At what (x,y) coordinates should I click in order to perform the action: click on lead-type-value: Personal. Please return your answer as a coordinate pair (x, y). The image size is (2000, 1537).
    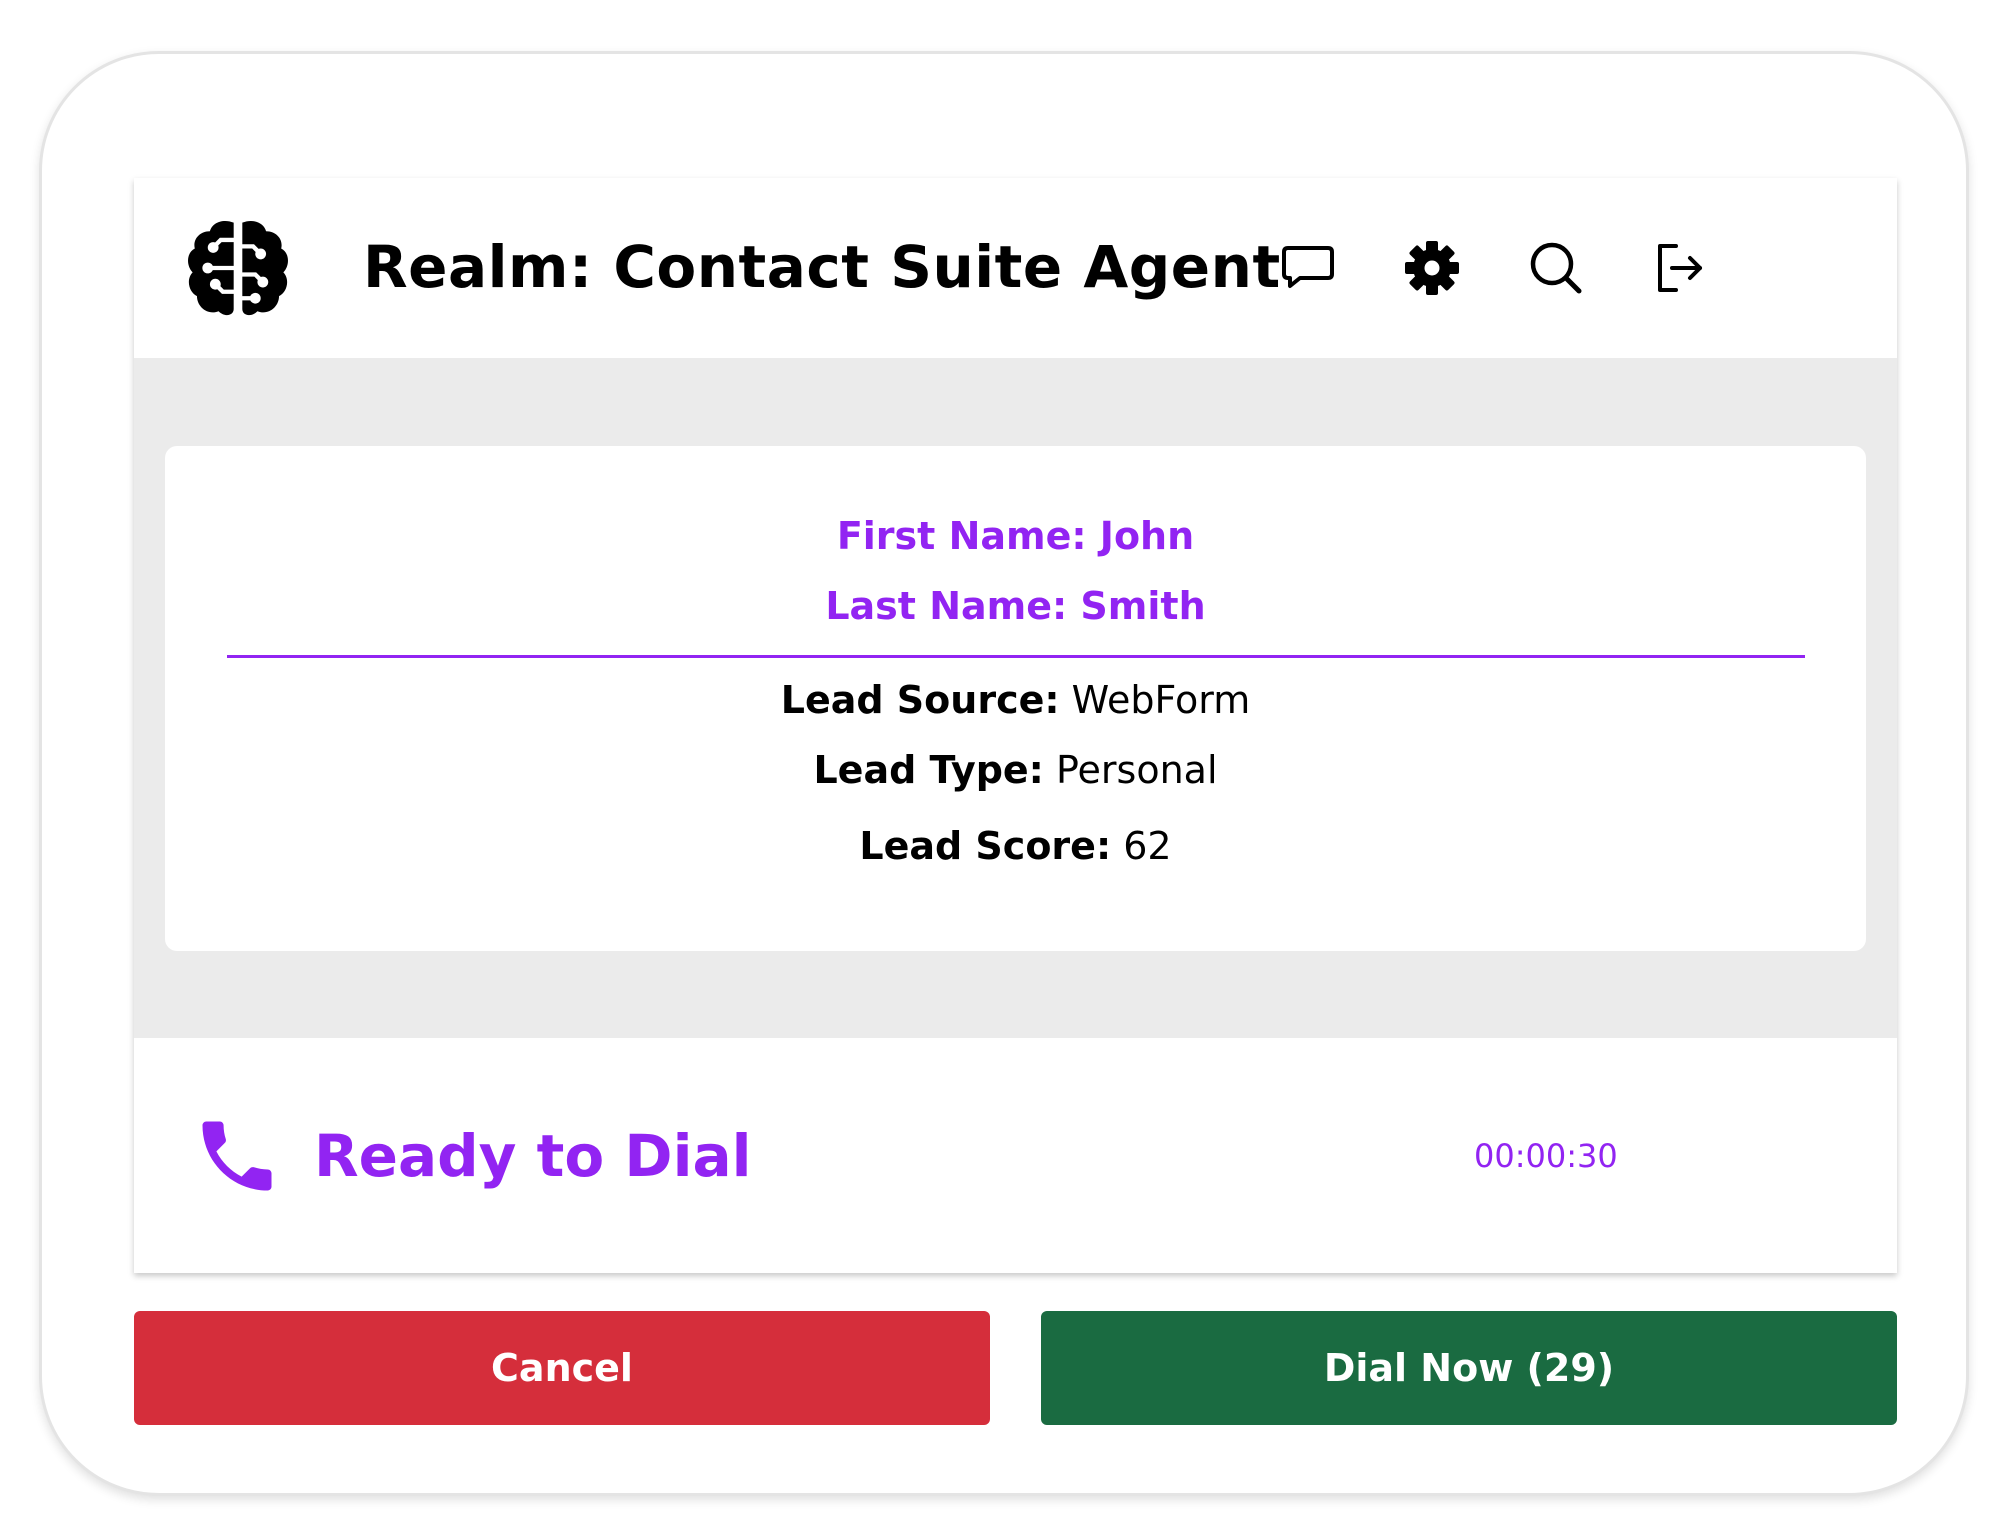
    Looking at the image, I should click on (1136, 770).